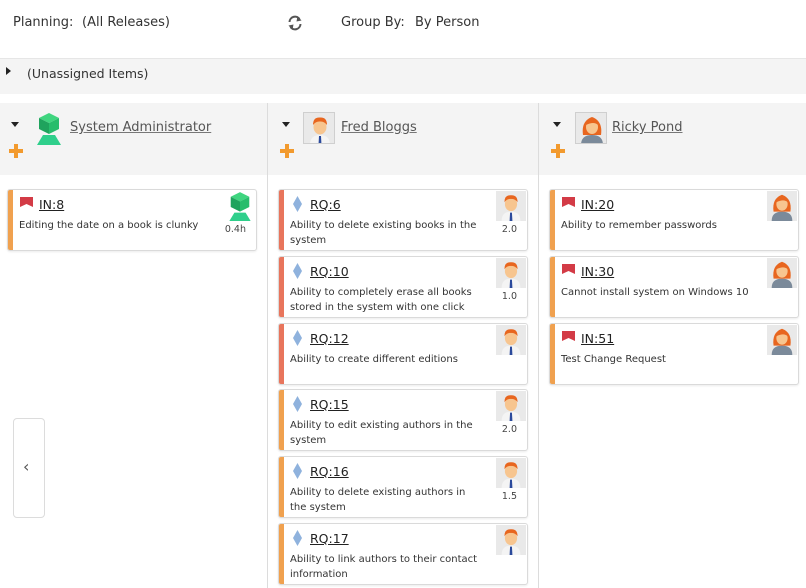  Describe the element at coordinates (329, 538) in the screenshot. I see `card-id-link: RQ:17` at that location.